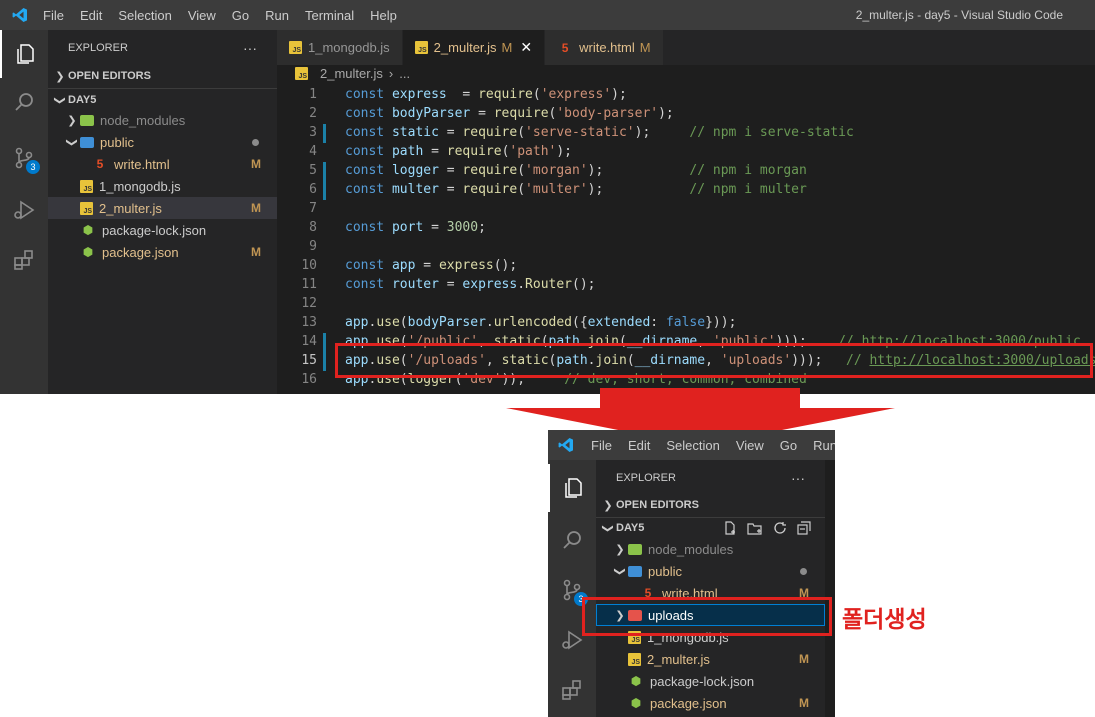 The height and width of the screenshot is (717, 1095). What do you see at coordinates (313, 170) in the screenshot?
I see `line-number: 5` at bounding box center [313, 170].